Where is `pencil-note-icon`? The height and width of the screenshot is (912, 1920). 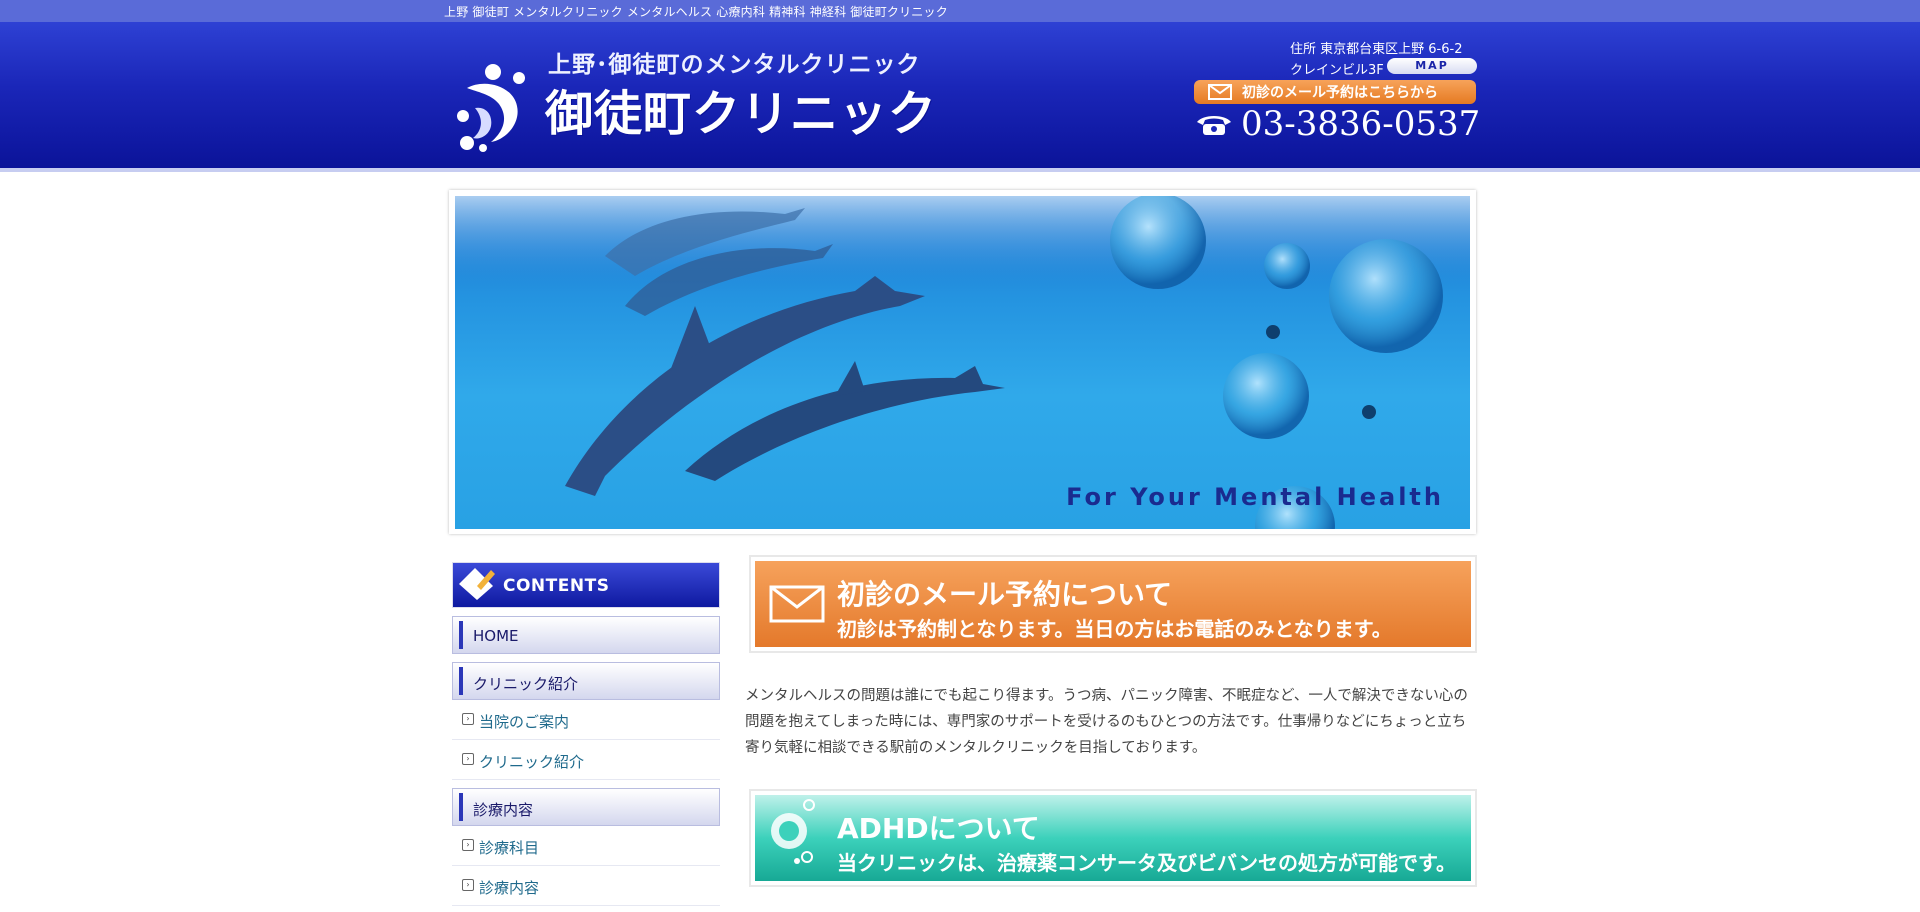
pencil-note-icon is located at coordinates (477, 584).